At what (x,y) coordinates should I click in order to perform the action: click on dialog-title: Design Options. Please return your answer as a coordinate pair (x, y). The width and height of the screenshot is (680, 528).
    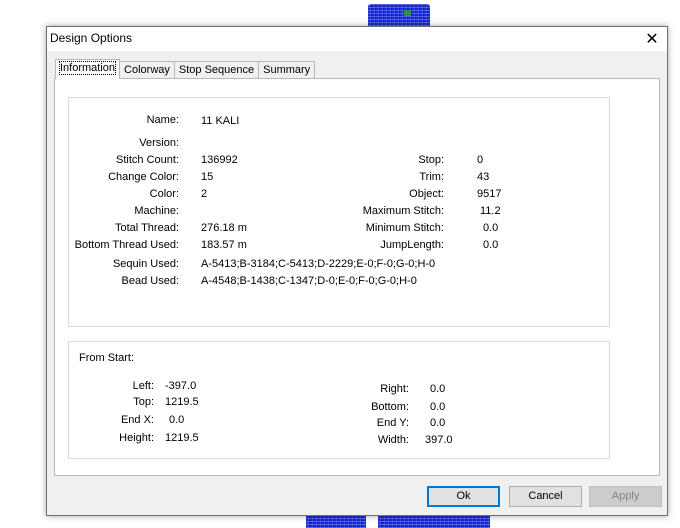
    Looking at the image, I should click on (91, 38).